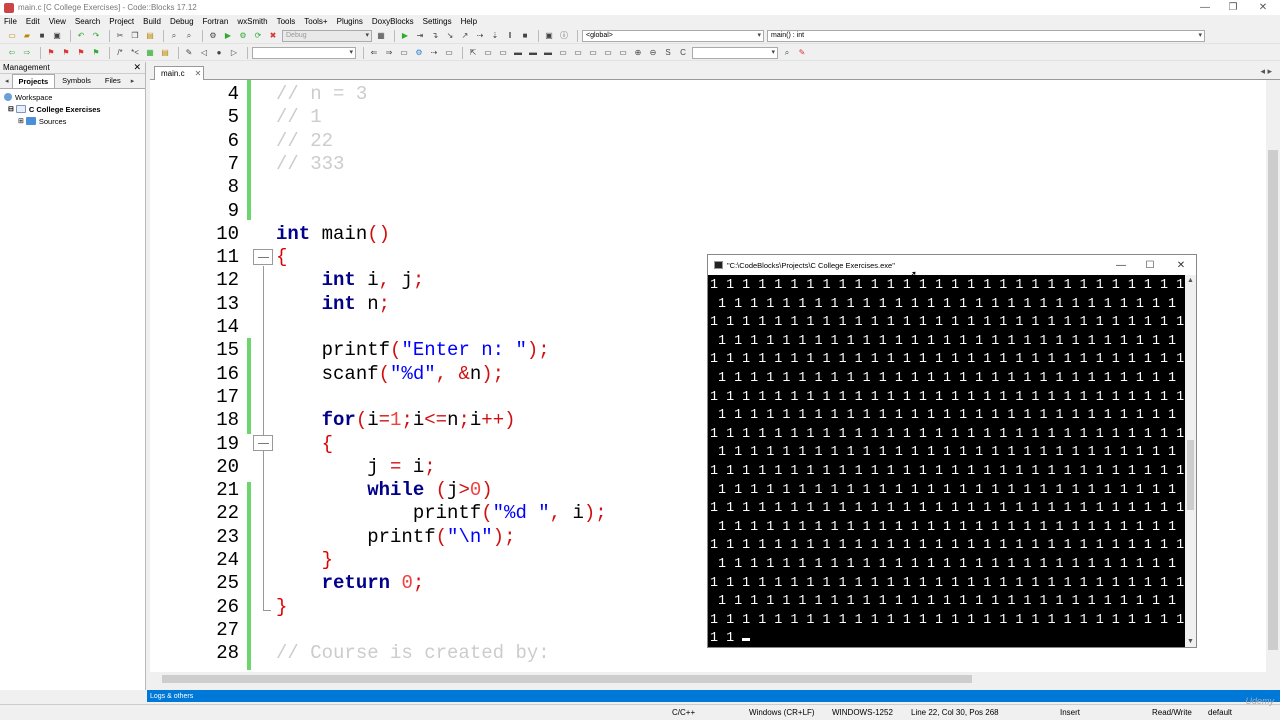  What do you see at coordinates (518, 53) in the screenshot?
I see `wx-icon-3: ▬` at bounding box center [518, 53].